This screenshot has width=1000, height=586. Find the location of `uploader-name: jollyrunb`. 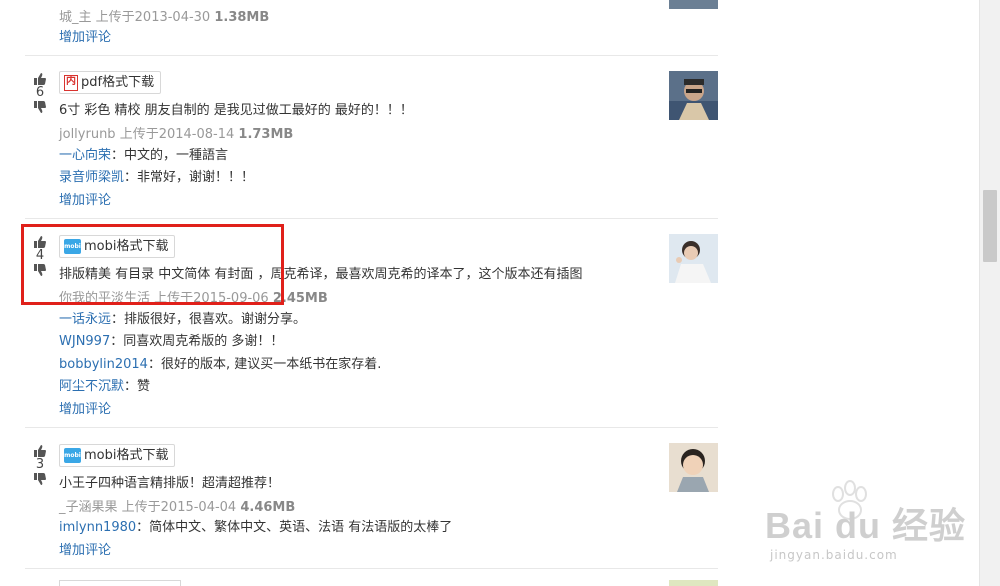

uploader-name: jollyrunb is located at coordinates (87, 134).